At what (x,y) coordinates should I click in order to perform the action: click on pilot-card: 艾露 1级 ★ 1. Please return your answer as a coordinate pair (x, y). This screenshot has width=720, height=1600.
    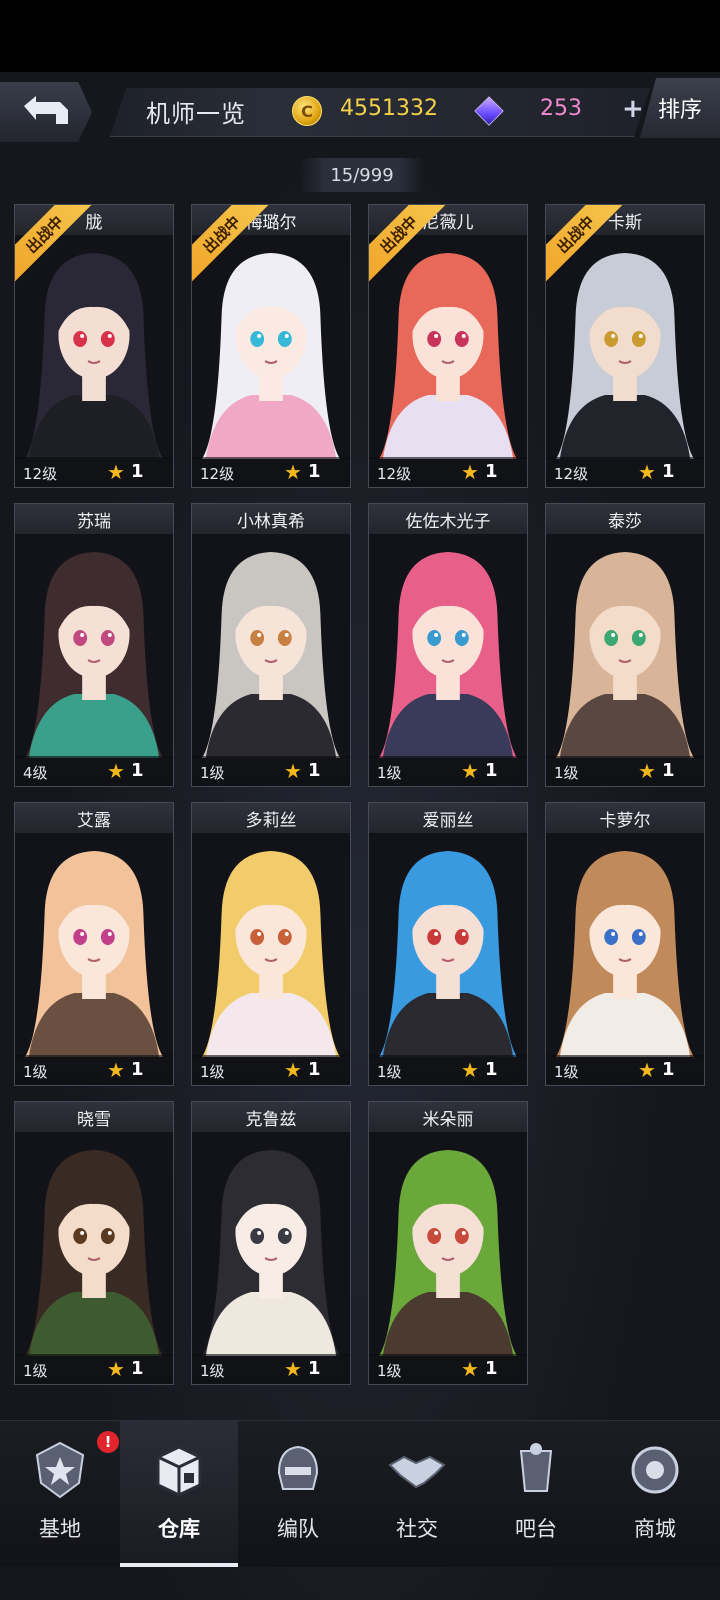
    Looking at the image, I should click on (94, 944).